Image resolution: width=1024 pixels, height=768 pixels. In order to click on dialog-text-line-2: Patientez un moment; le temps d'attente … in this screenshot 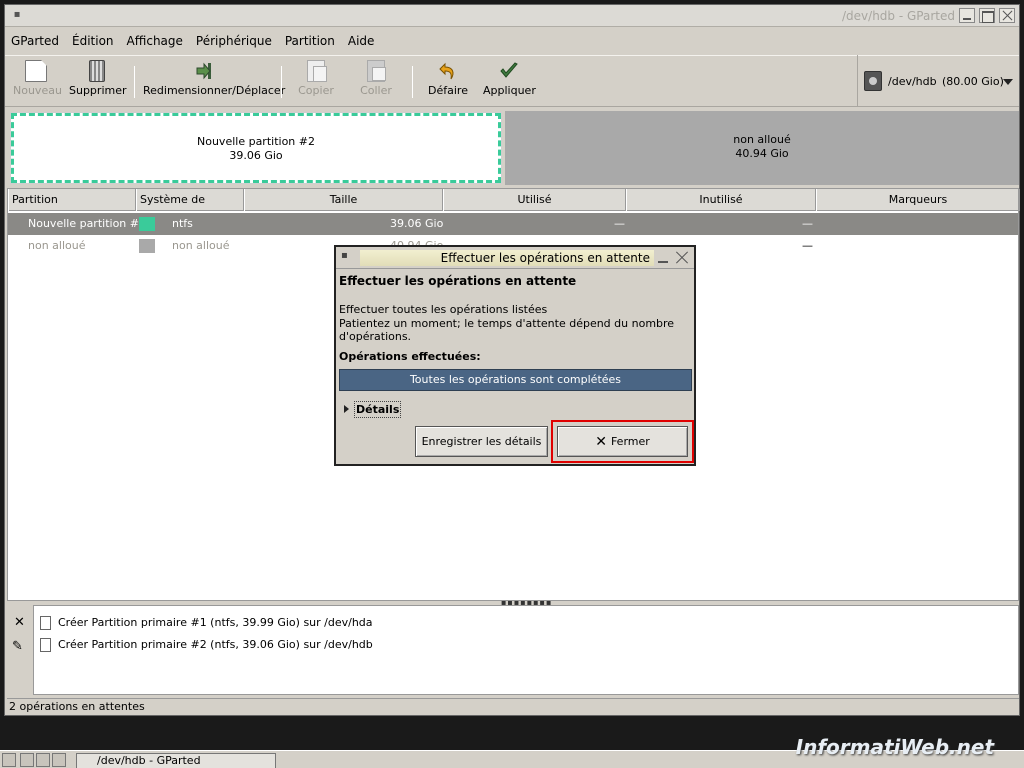, I will do `click(507, 330)`.